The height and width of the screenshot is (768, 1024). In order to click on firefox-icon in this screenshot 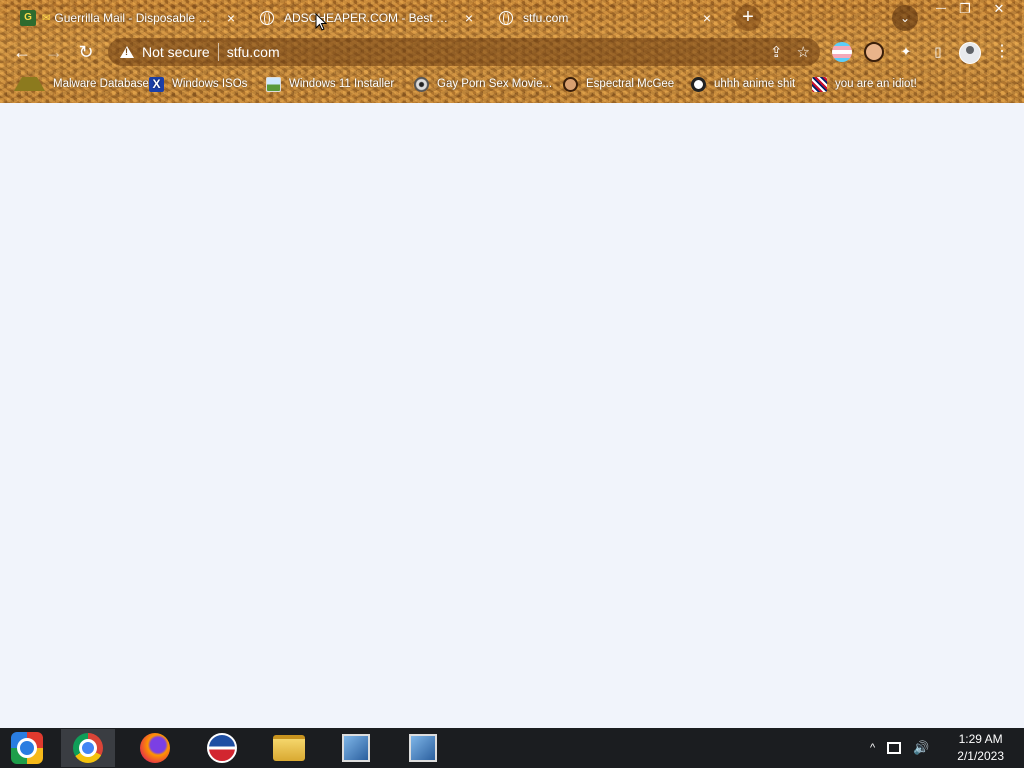, I will do `click(155, 748)`.